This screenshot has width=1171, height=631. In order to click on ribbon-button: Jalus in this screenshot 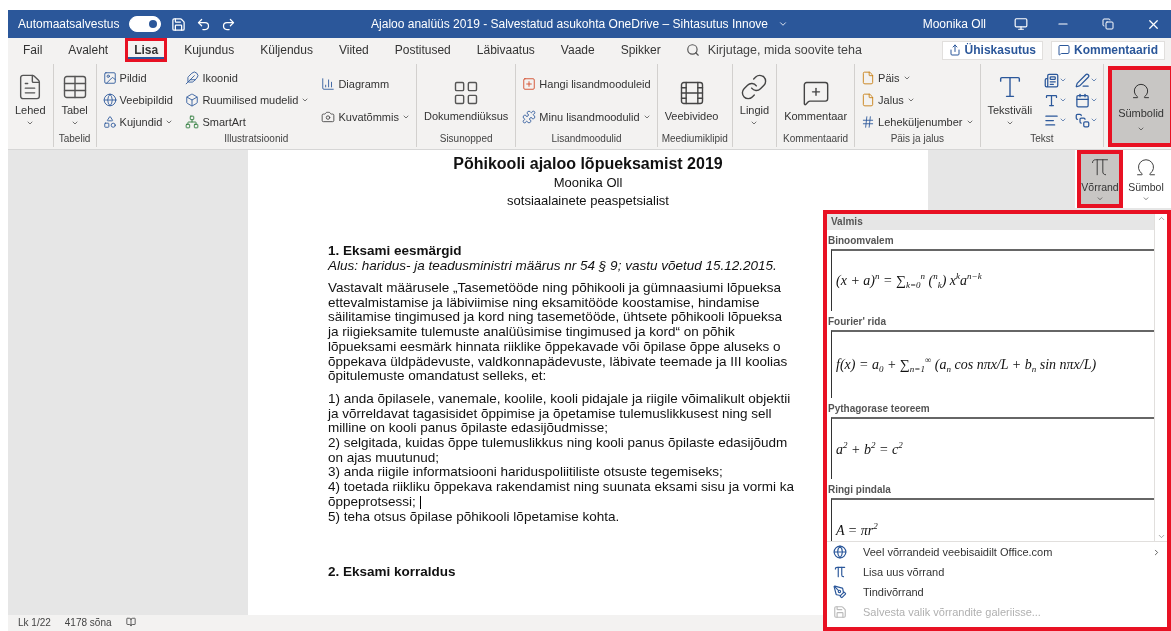, I will do `click(917, 100)`.